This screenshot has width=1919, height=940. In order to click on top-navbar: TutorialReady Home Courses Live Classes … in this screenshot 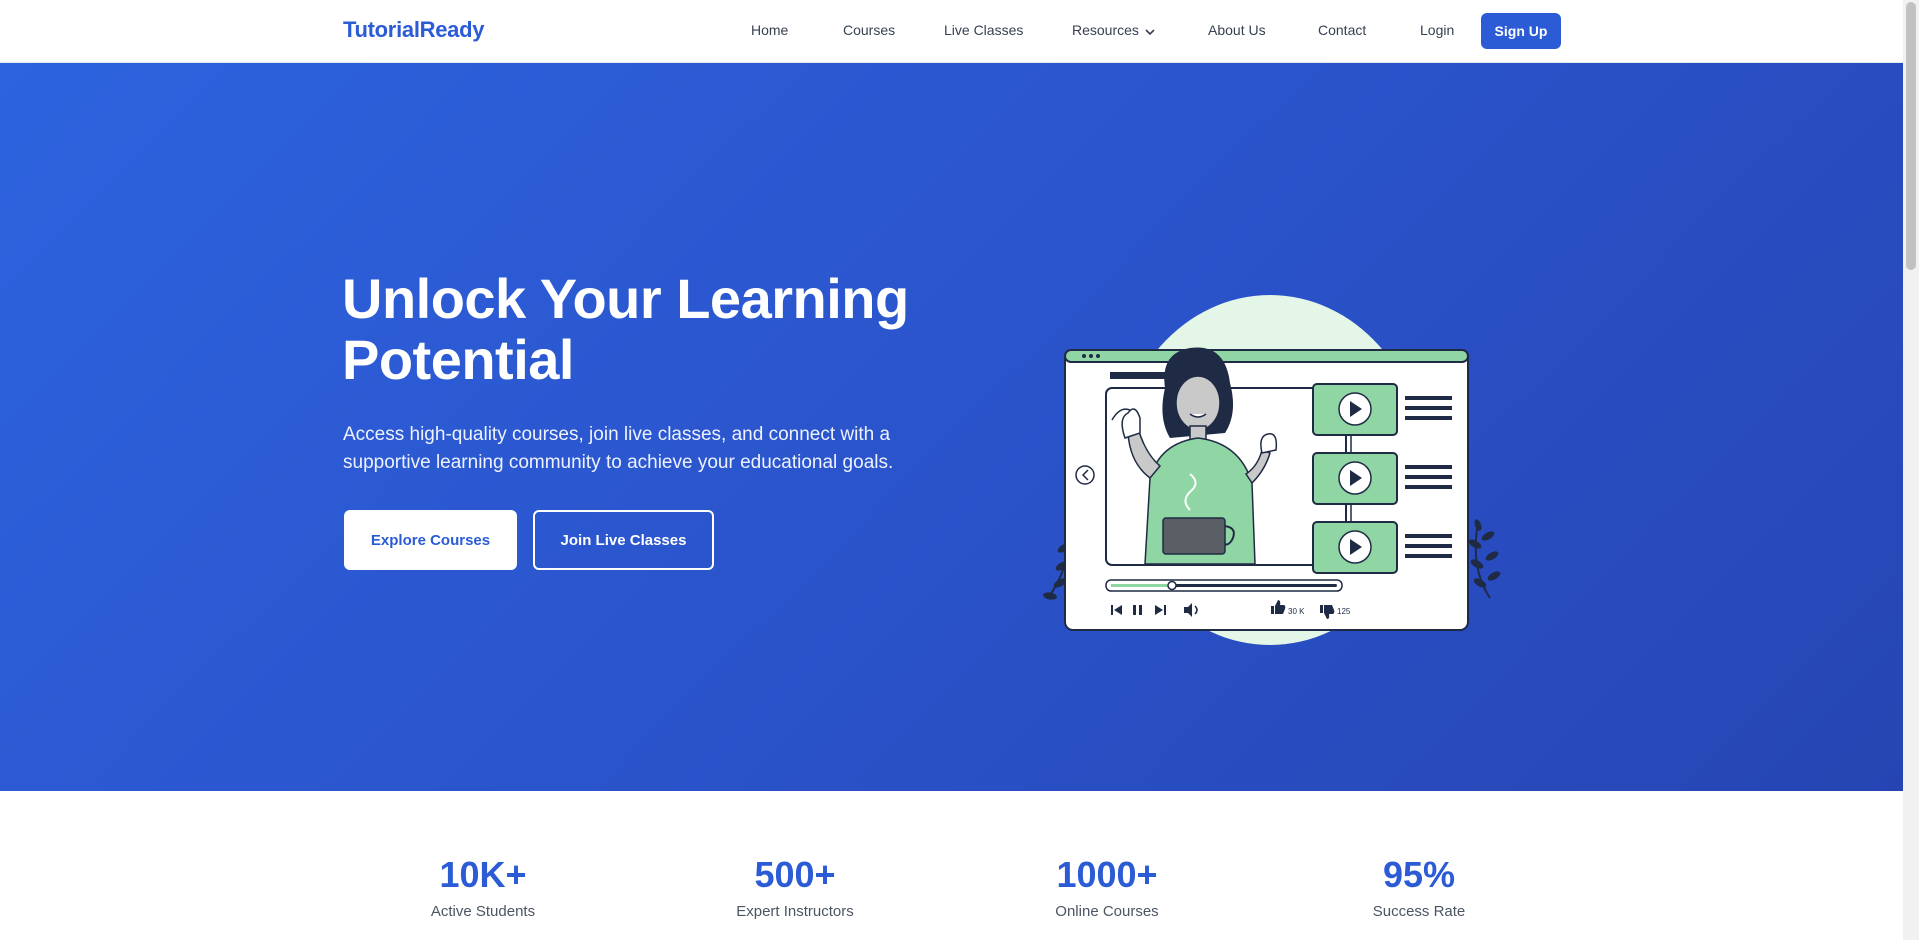, I will do `click(951, 31)`.